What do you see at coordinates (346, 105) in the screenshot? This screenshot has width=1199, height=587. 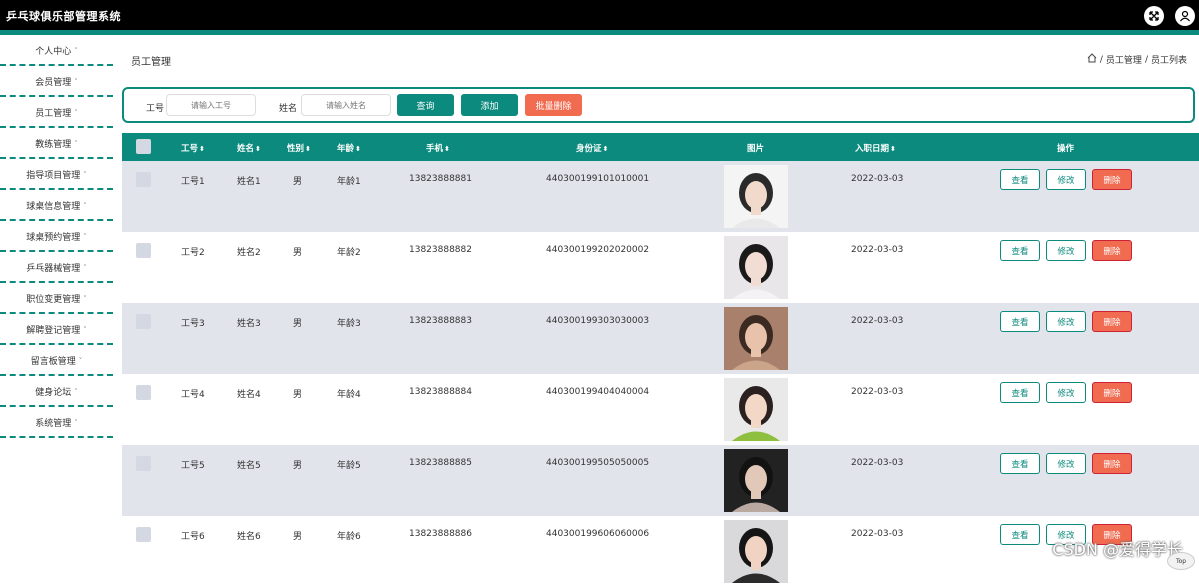 I see `name-input` at bounding box center [346, 105].